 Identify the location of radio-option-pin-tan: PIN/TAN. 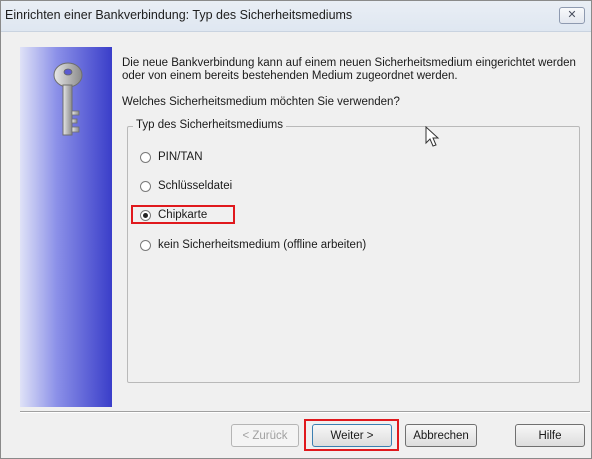
(171, 157).